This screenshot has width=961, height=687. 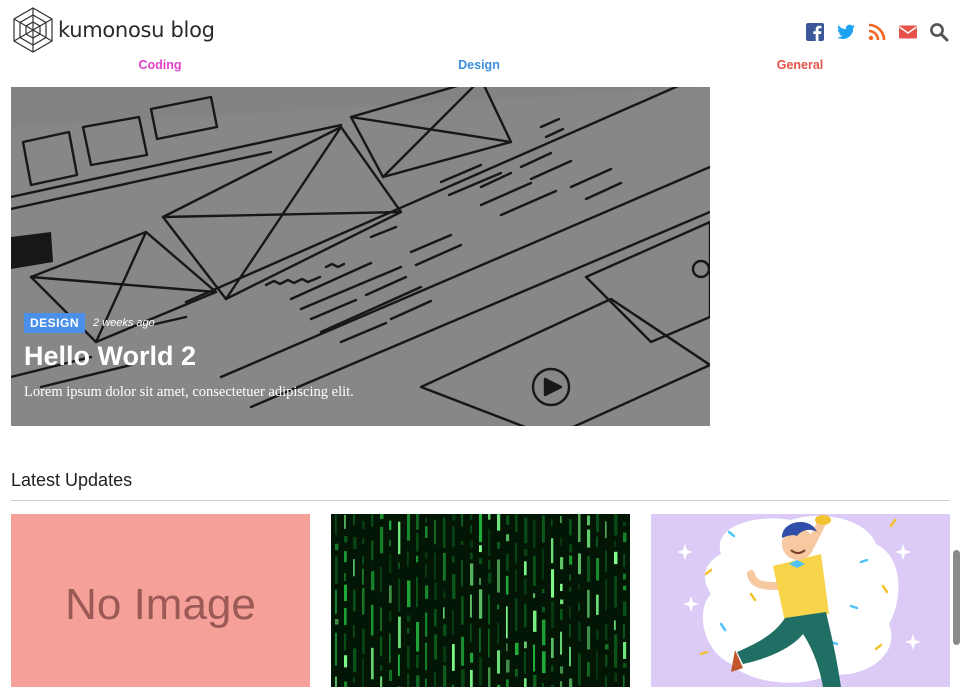 What do you see at coordinates (136, 30) in the screenshot?
I see `site-title: kumonosu blog` at bounding box center [136, 30].